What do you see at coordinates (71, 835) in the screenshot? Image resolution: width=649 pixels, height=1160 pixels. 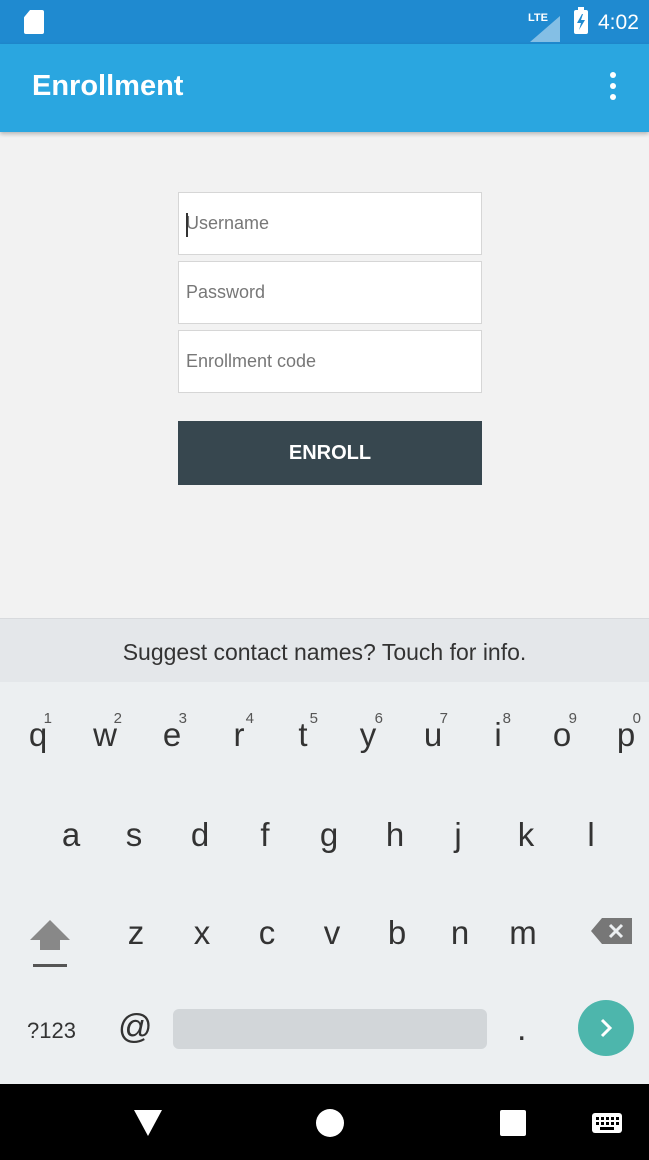 I see `key-a: a` at bounding box center [71, 835].